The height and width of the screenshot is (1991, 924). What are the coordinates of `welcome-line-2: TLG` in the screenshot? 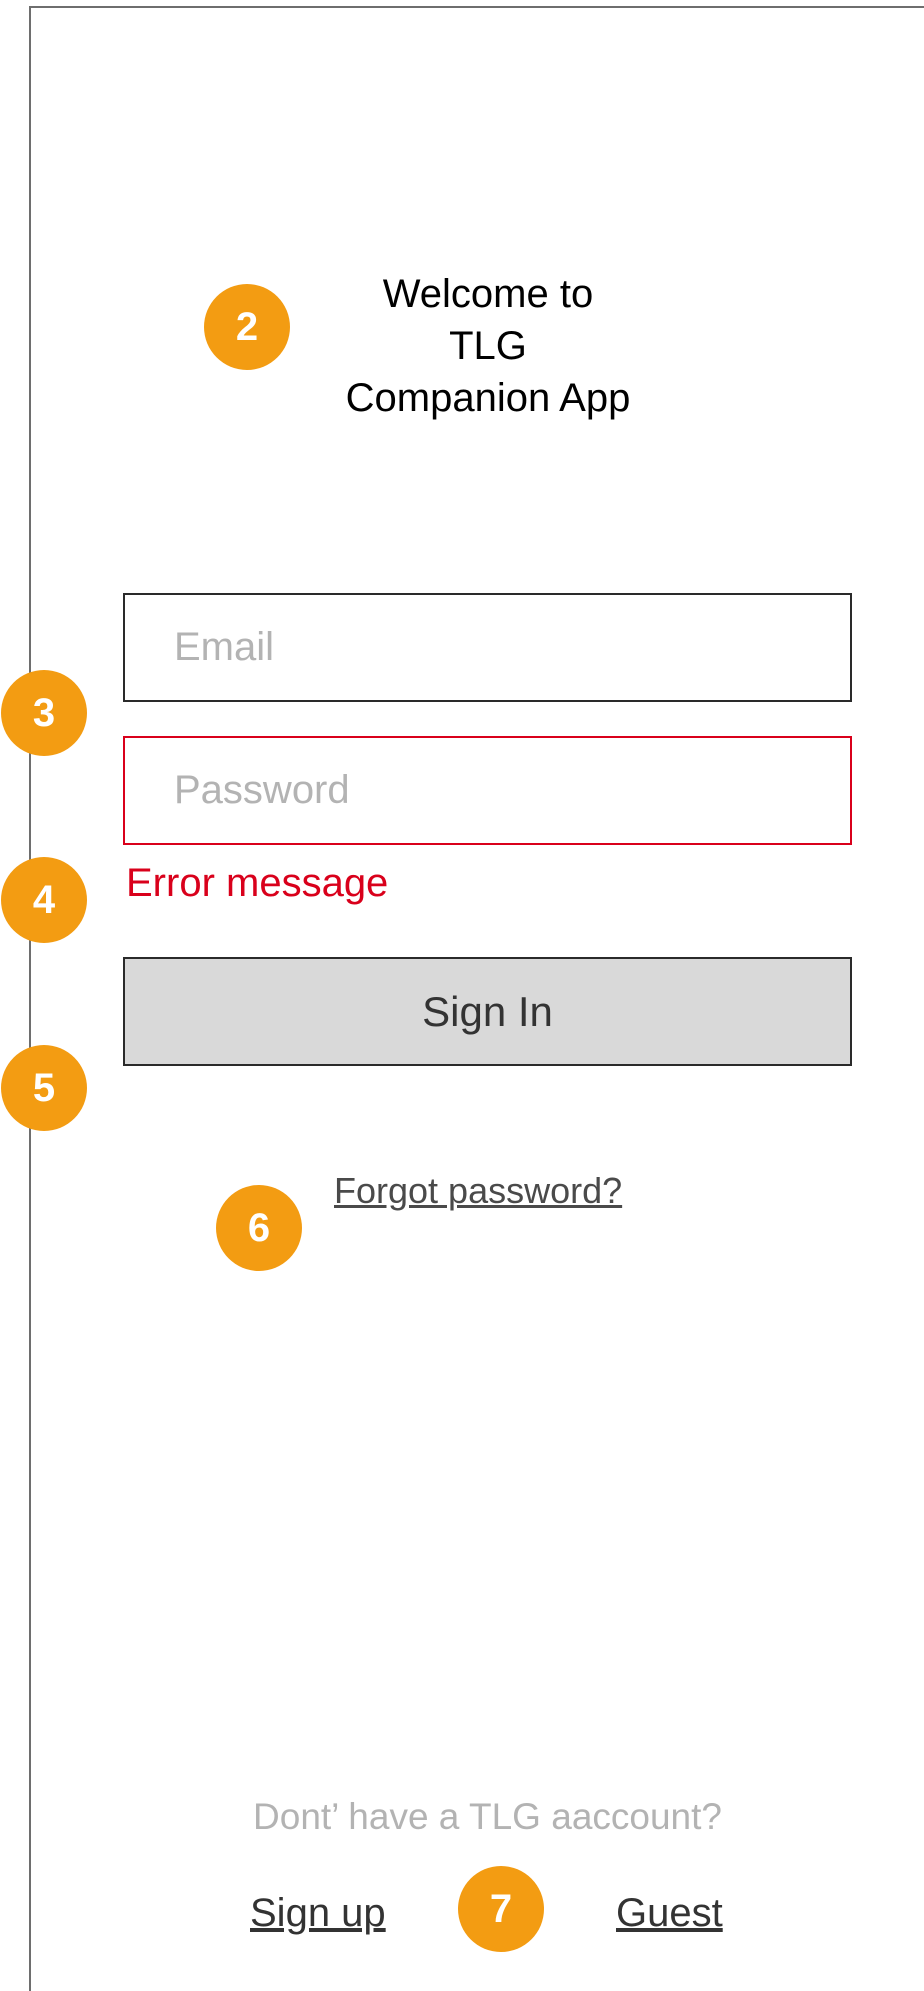 It's located at (488, 346).